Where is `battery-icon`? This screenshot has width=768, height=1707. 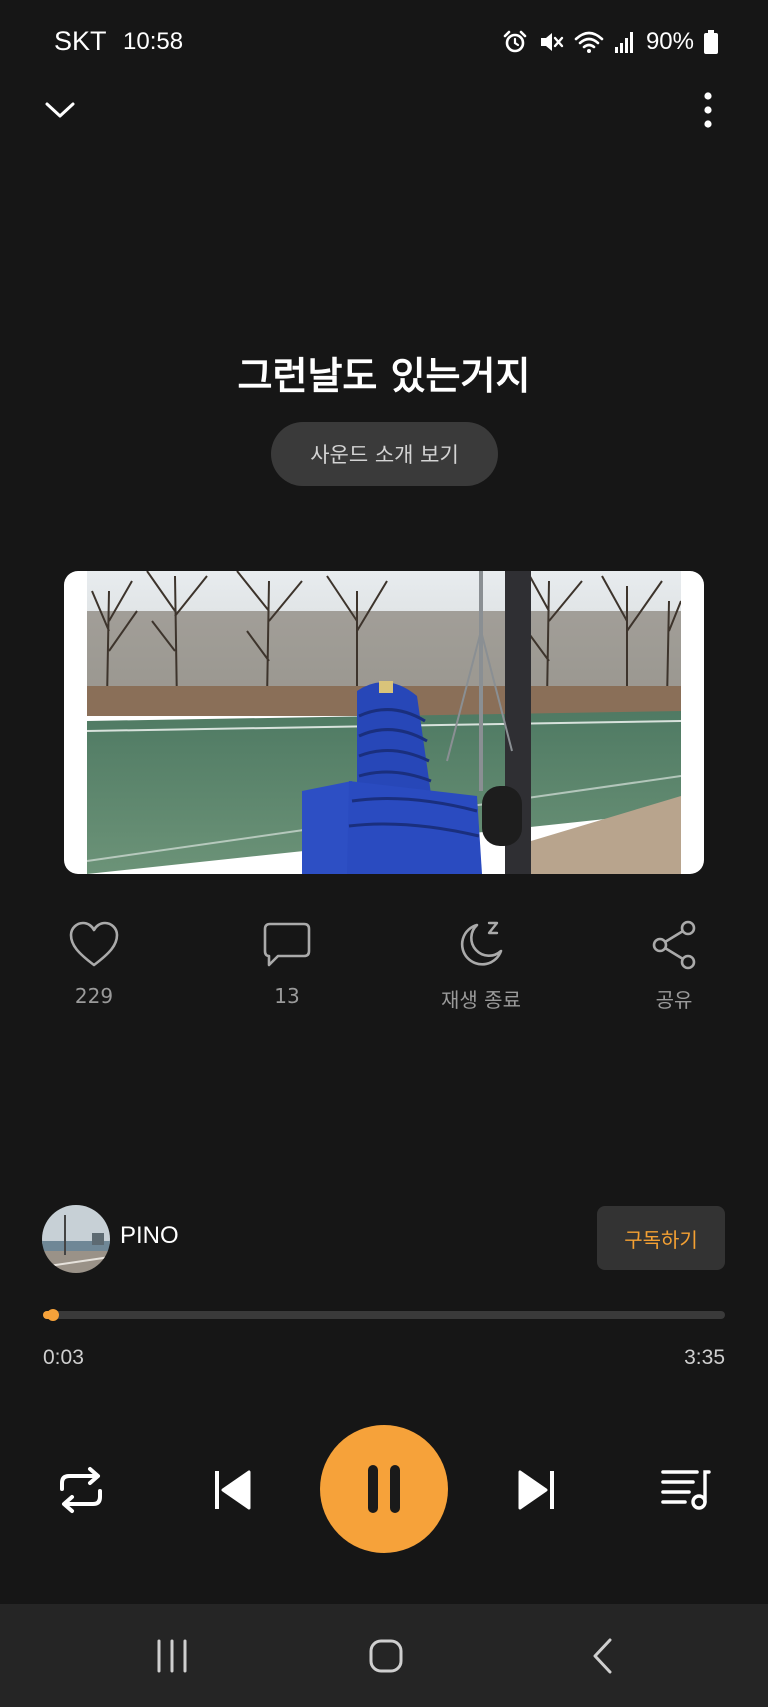
battery-icon is located at coordinates (711, 42).